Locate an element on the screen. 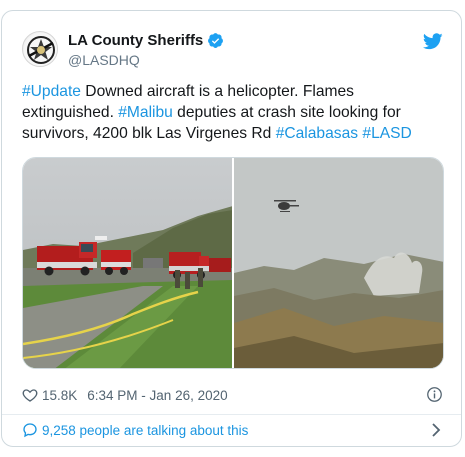 The width and height of the screenshot is (465, 457). verified-badge-icon is located at coordinates (216, 40).